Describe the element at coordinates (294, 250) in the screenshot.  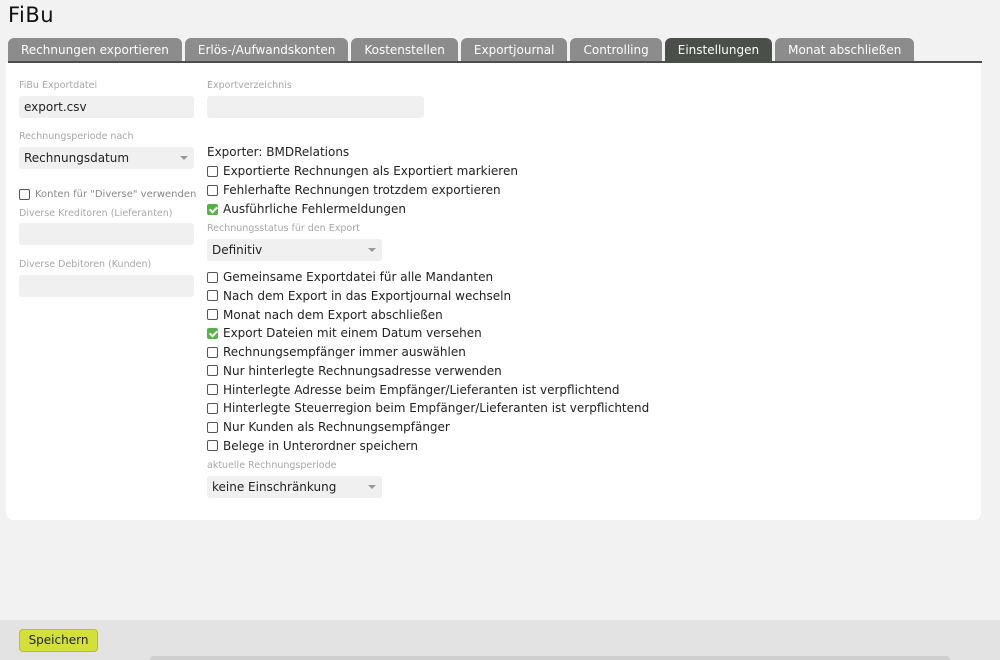
I see `status-select: Definitiv` at that location.